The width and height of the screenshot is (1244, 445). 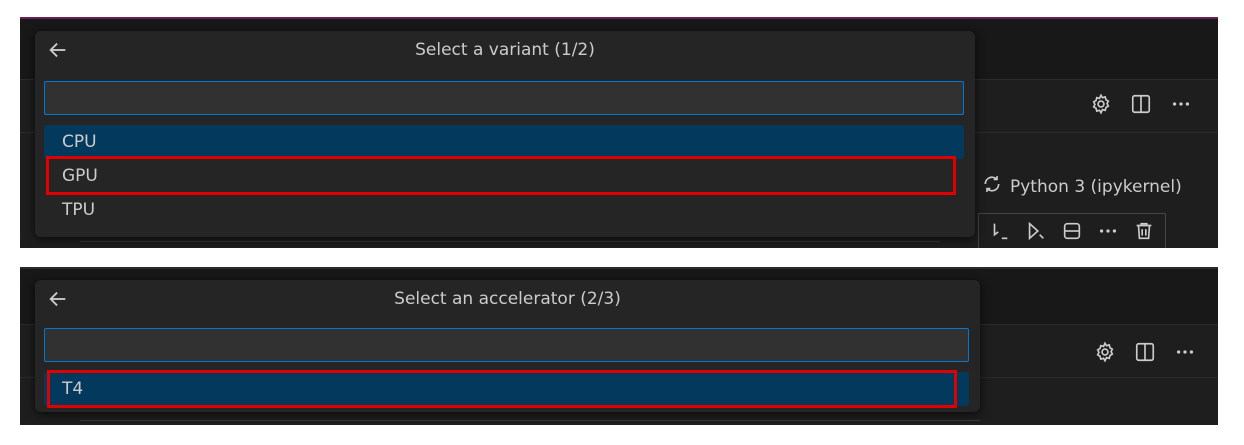 I want to click on option-label: TPU, so click(x=79, y=210).